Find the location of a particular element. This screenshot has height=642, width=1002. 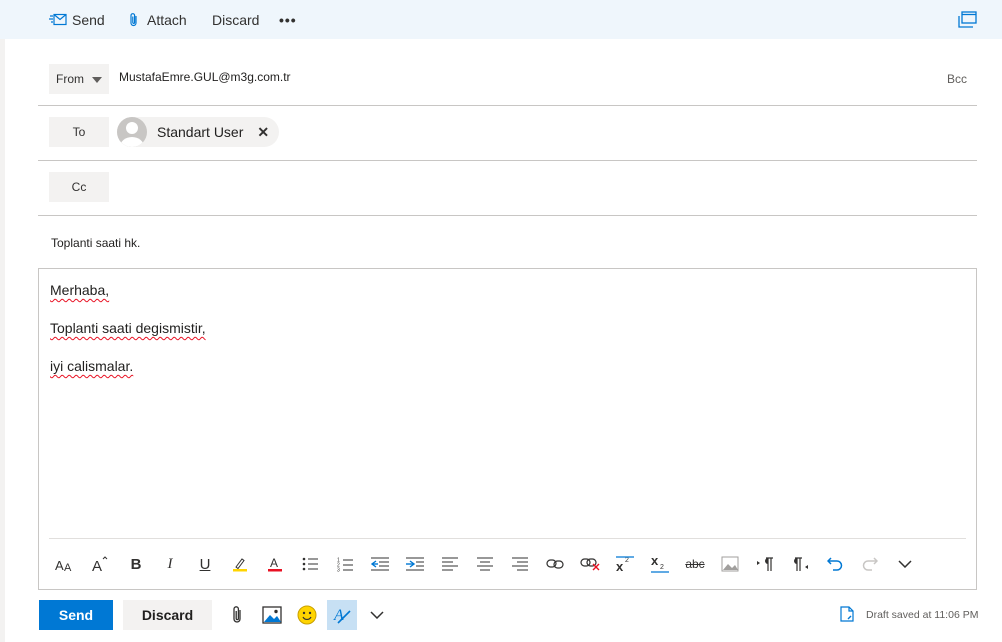

popout-button is located at coordinates (967, 19).